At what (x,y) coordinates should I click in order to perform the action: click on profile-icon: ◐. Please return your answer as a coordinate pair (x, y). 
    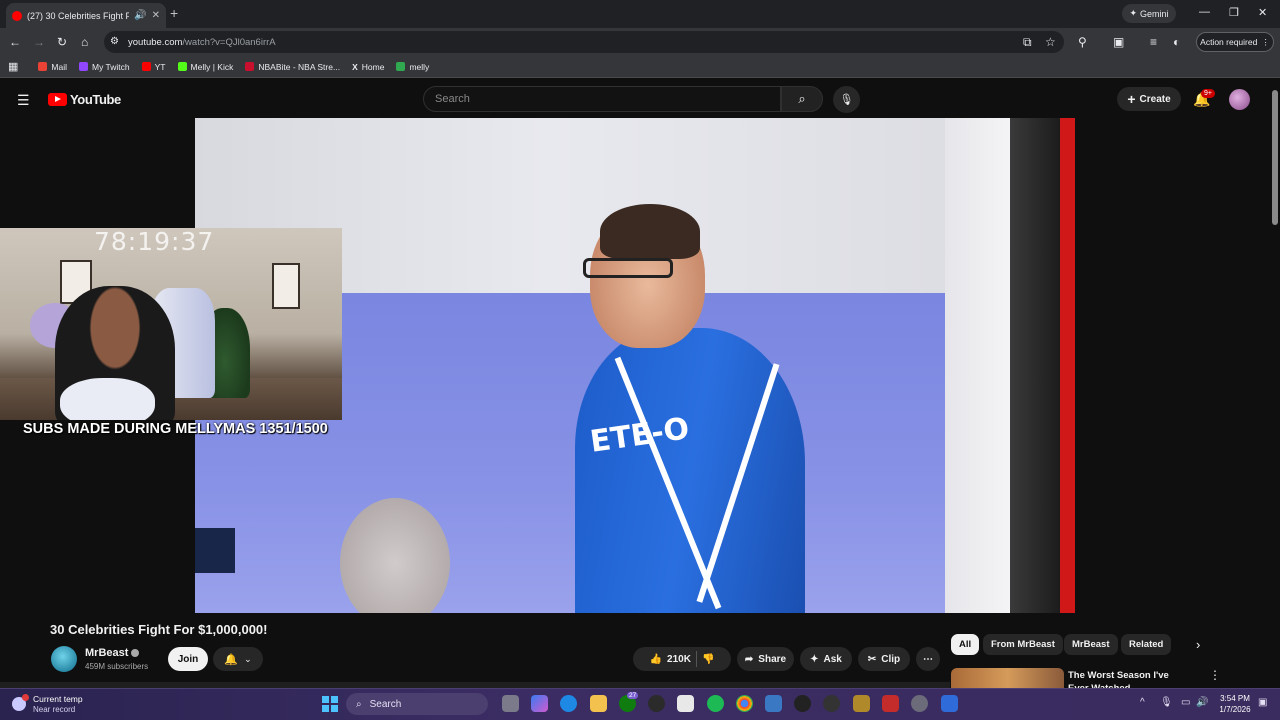
    Looking at the image, I should click on (1176, 42).